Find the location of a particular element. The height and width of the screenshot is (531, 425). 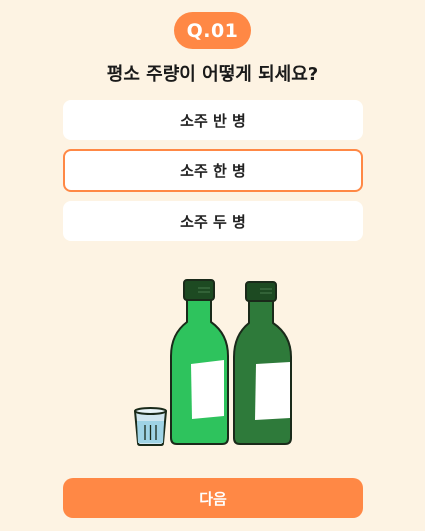

soju-bottle-light-icon is located at coordinates (199, 362).